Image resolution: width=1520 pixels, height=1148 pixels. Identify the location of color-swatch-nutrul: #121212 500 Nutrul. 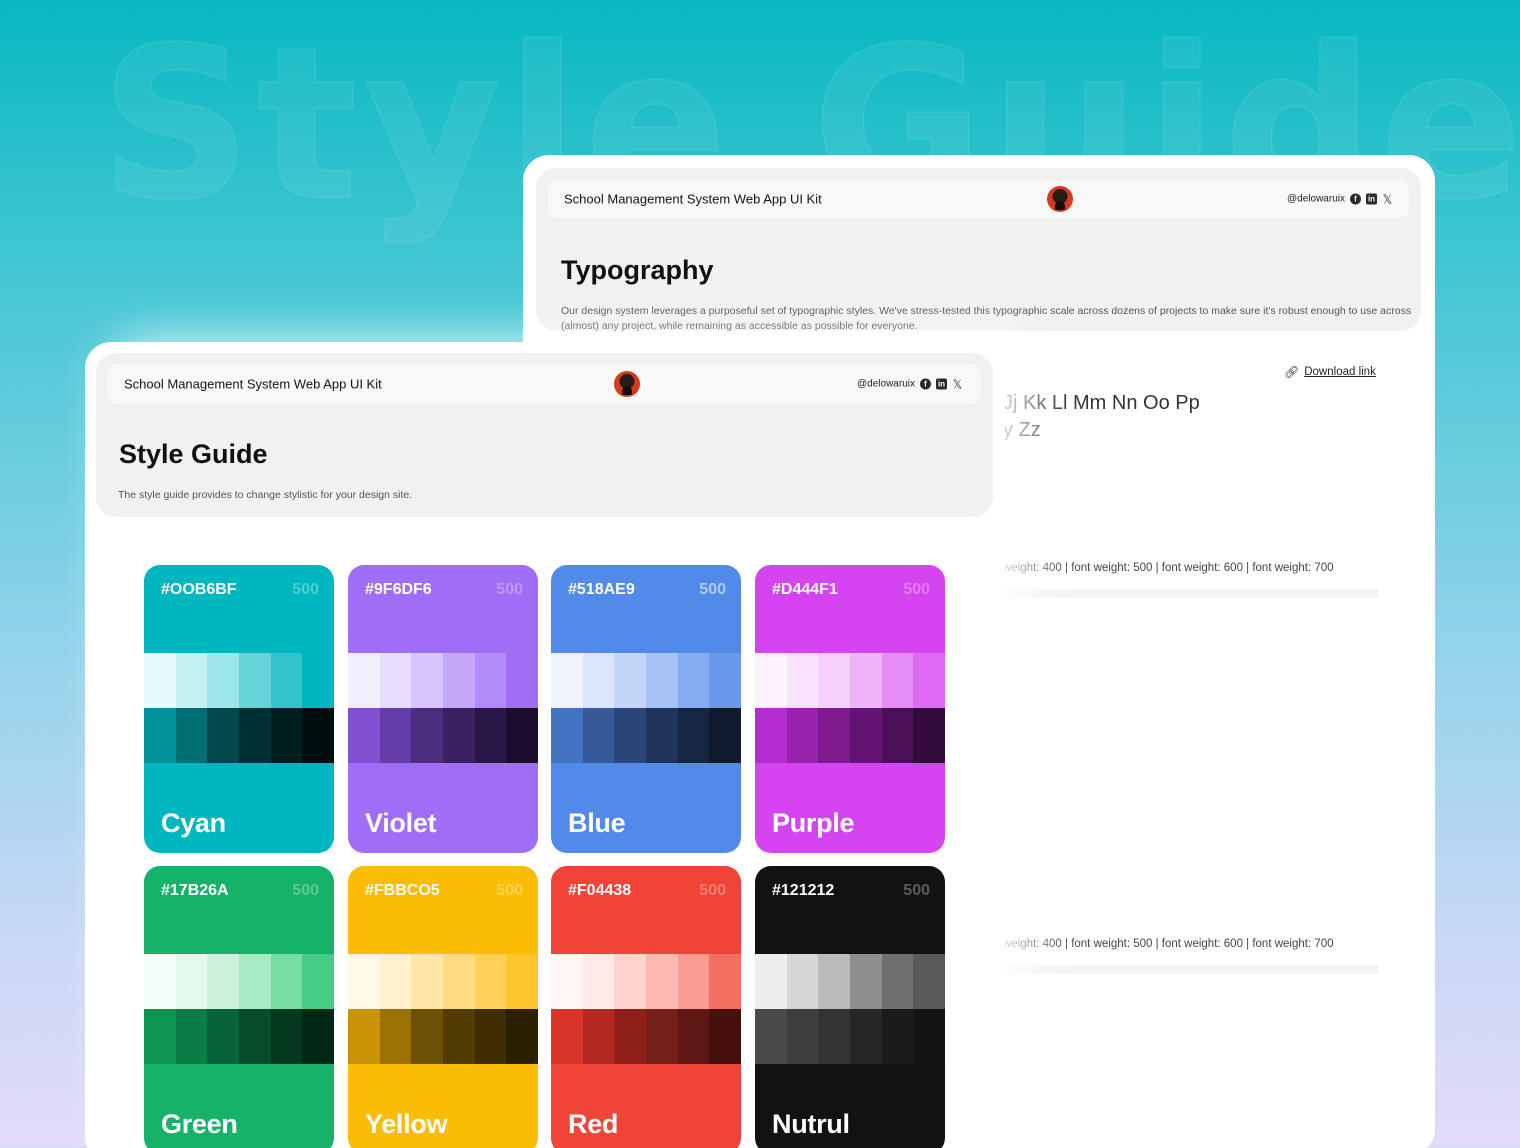
(850, 1007).